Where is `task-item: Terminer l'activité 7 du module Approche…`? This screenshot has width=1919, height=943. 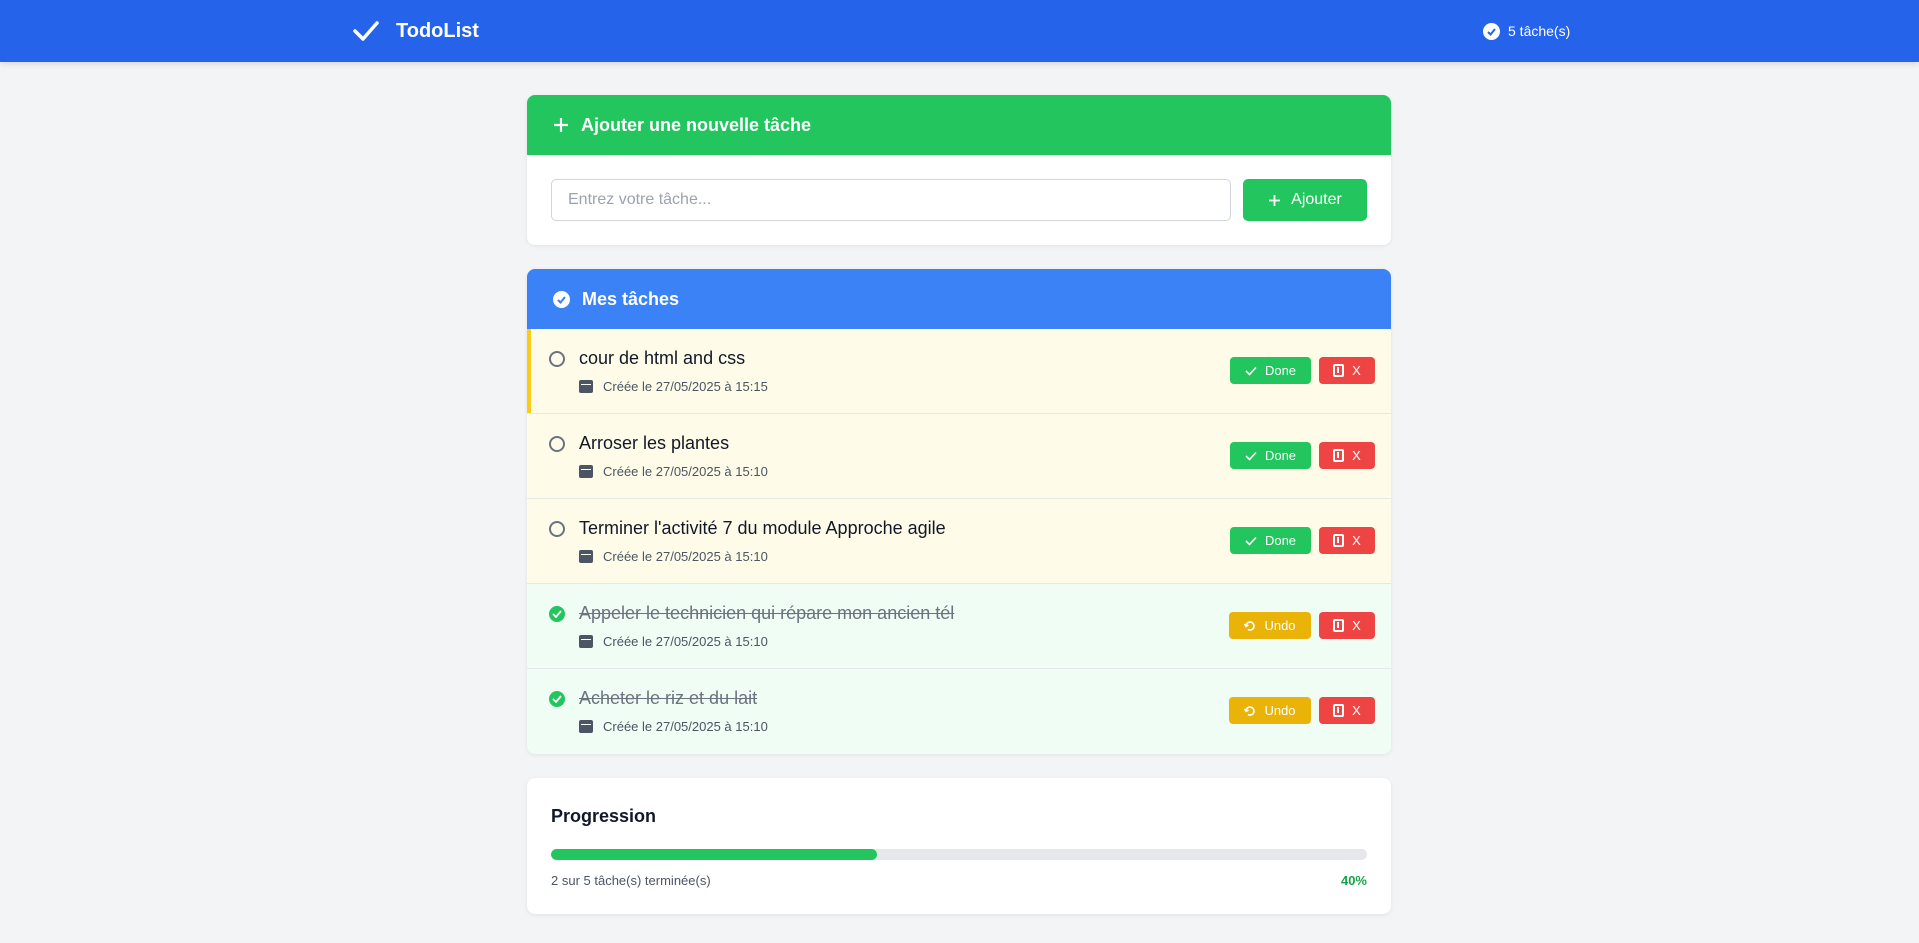 task-item: Terminer l'activité 7 du module Approche… is located at coordinates (959, 541).